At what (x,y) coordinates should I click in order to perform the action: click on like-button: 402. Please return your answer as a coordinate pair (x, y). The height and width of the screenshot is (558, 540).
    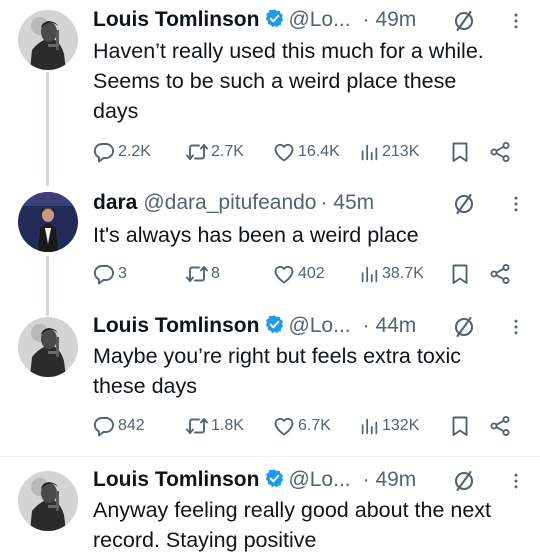
    Looking at the image, I should click on (298, 274).